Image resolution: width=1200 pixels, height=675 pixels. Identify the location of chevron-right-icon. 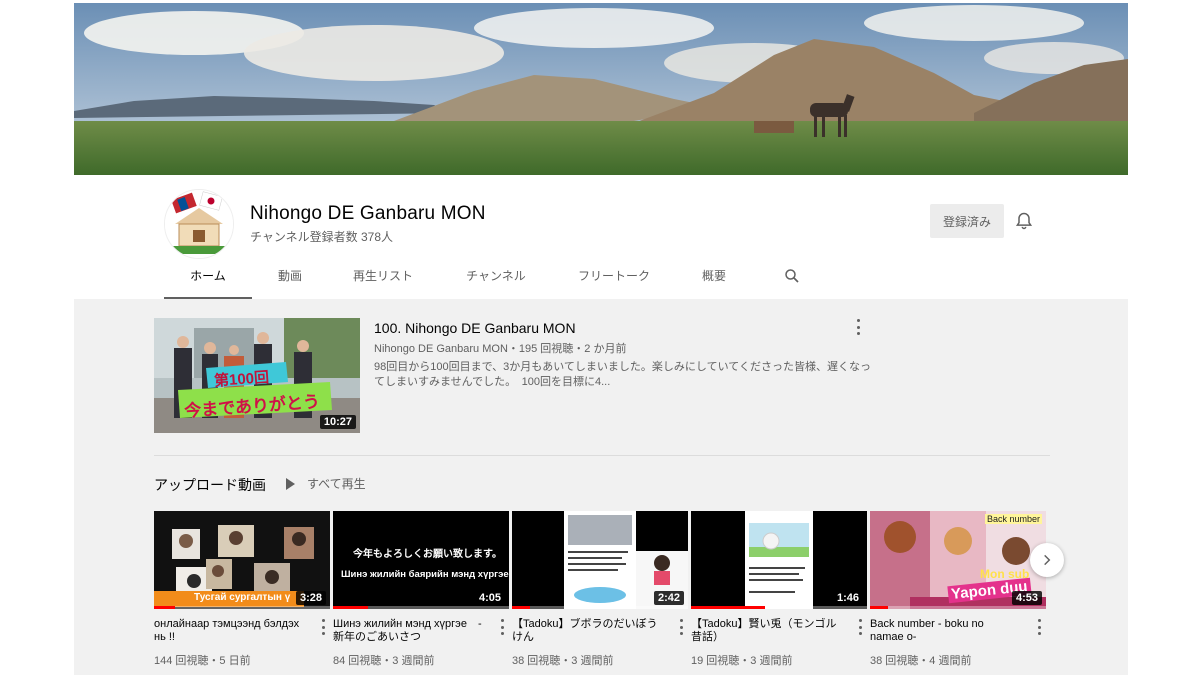
(1047, 560).